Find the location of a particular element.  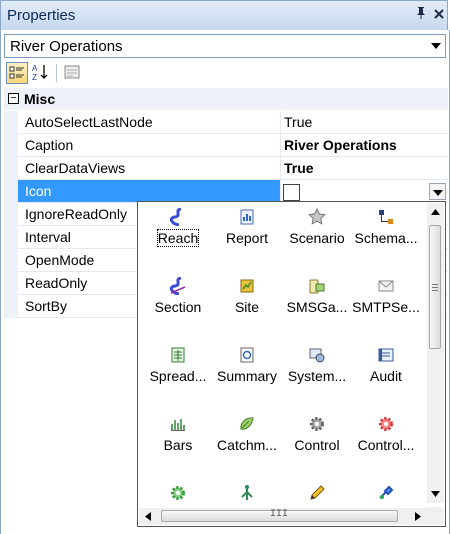

property-name: SortBy is located at coordinates (46, 306).